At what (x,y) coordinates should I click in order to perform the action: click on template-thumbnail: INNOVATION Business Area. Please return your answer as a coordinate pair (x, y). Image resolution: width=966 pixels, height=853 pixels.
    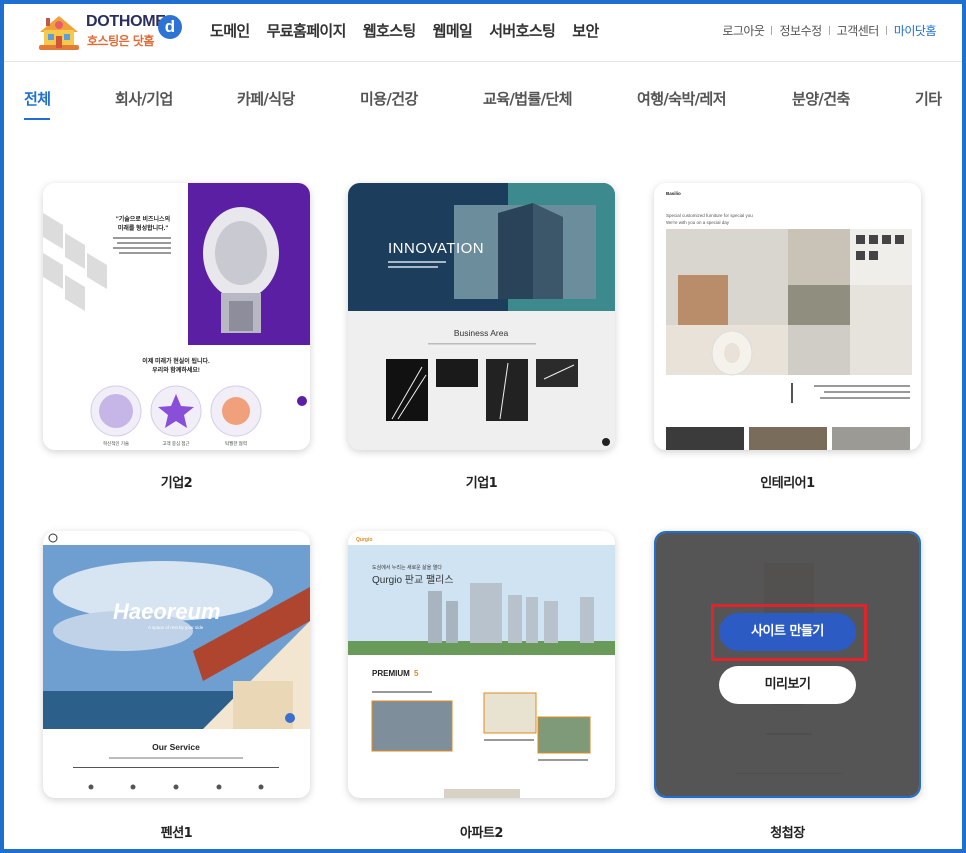
    Looking at the image, I should click on (481, 316).